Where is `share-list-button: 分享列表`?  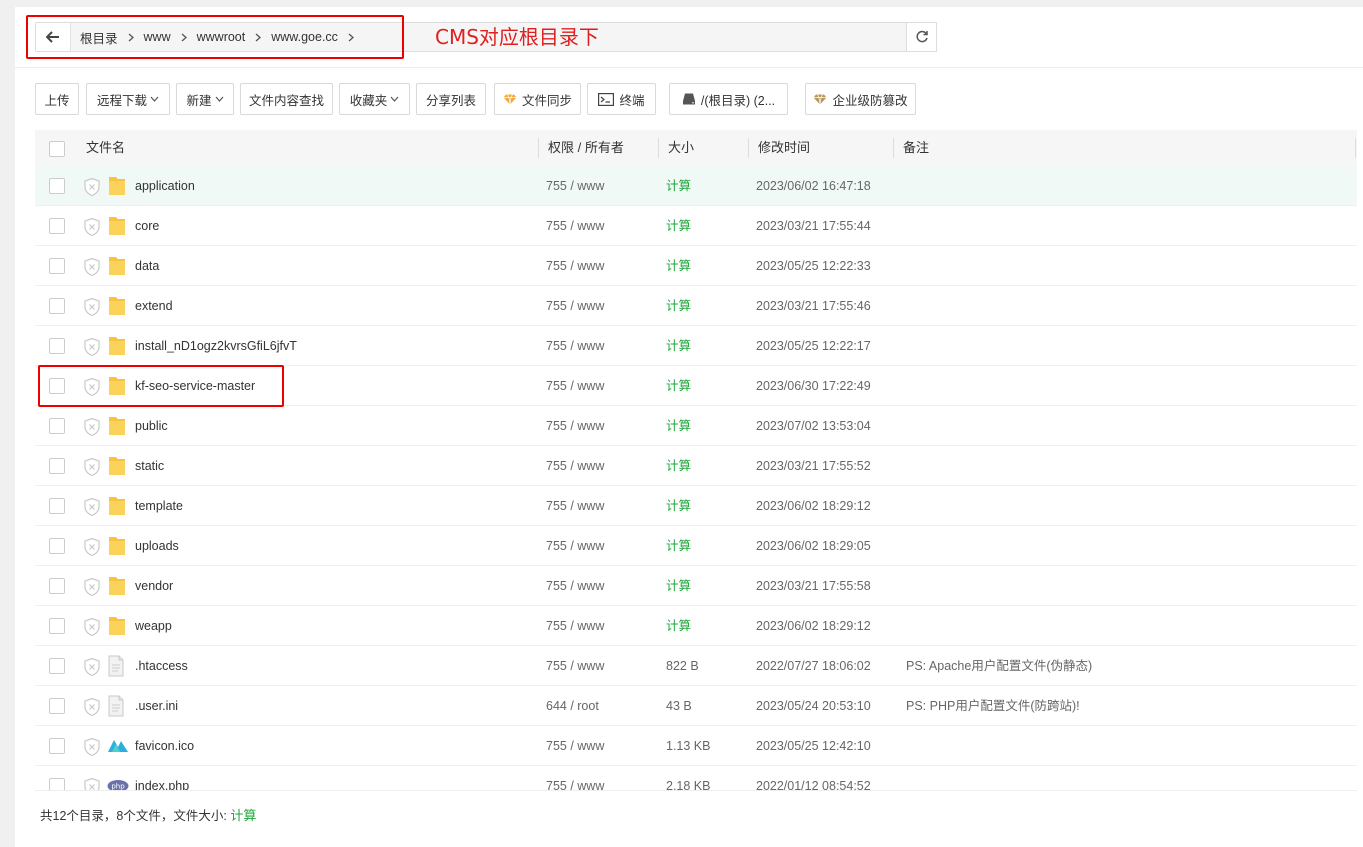 share-list-button: 分享列表 is located at coordinates (451, 99).